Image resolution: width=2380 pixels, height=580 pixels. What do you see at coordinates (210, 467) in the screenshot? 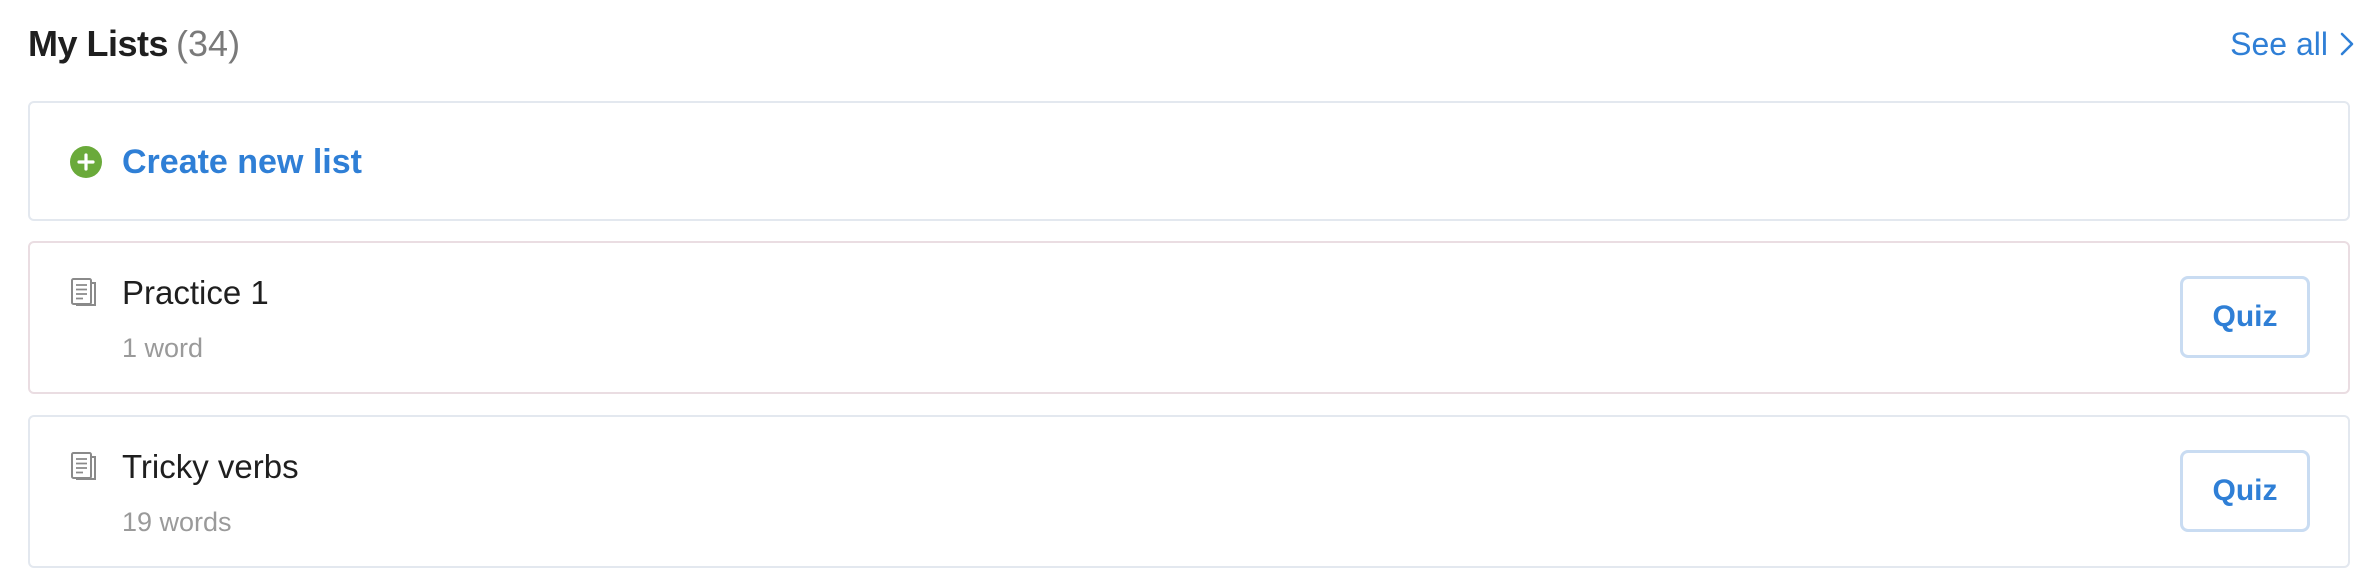
I see `list-name: Tricky verbs` at bounding box center [210, 467].